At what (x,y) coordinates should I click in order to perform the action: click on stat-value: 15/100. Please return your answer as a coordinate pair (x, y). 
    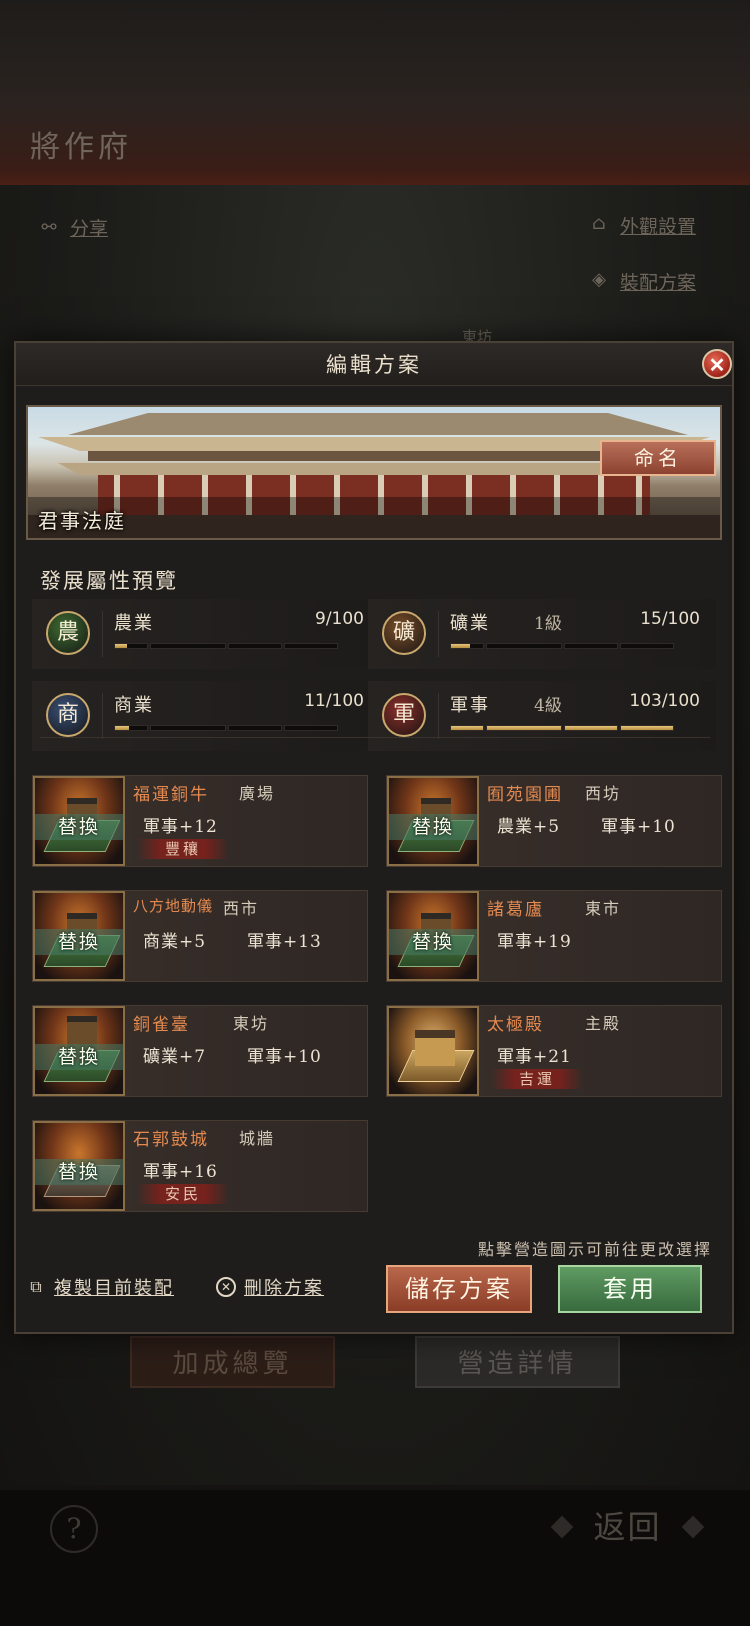
    Looking at the image, I should click on (670, 619).